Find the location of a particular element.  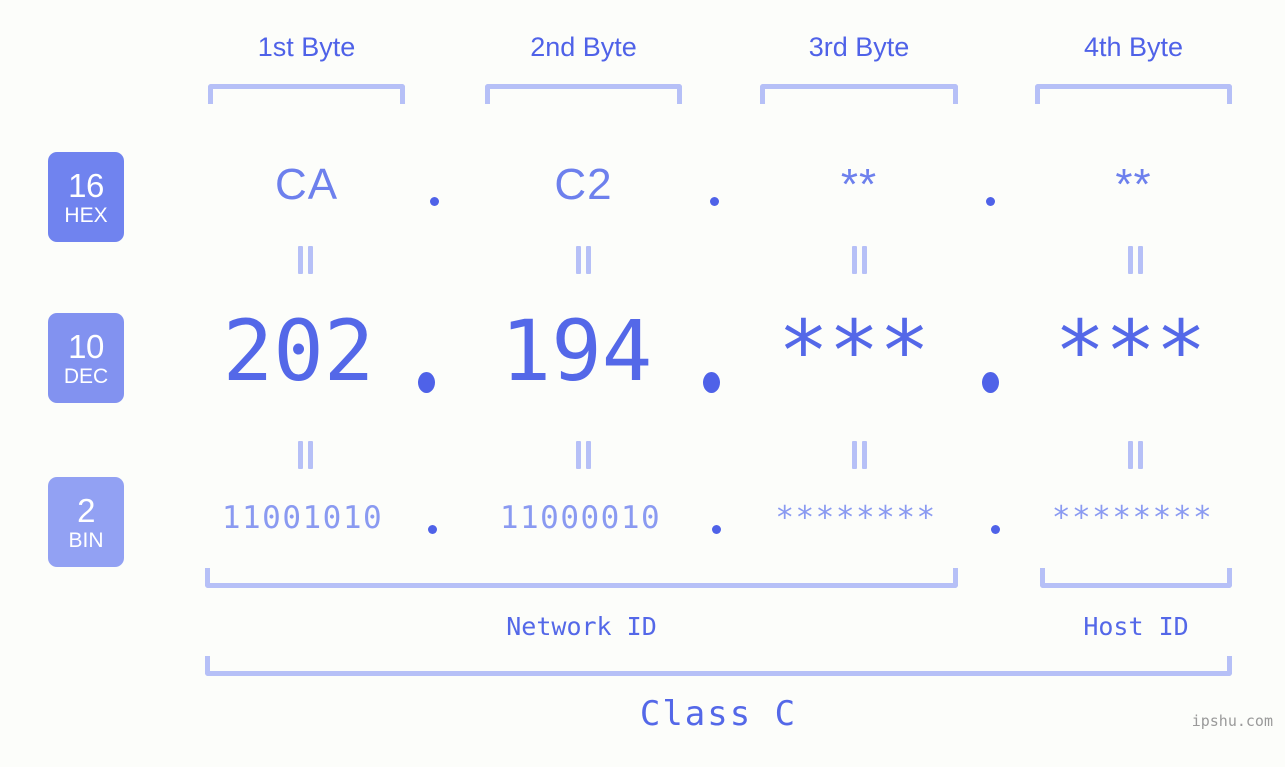

bin-byte-1: 11001010 is located at coordinates (302, 518).